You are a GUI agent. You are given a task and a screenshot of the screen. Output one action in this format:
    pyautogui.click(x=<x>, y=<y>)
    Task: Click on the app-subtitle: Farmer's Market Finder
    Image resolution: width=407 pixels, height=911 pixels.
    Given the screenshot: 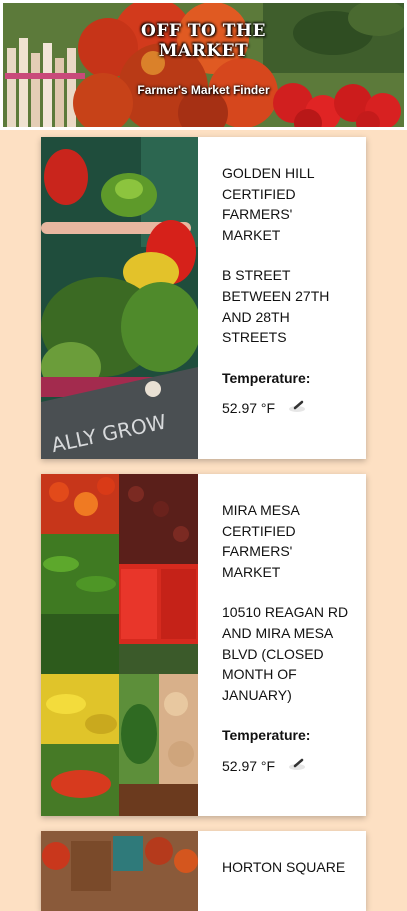 What is the action you would take?
    pyautogui.click(x=203, y=90)
    